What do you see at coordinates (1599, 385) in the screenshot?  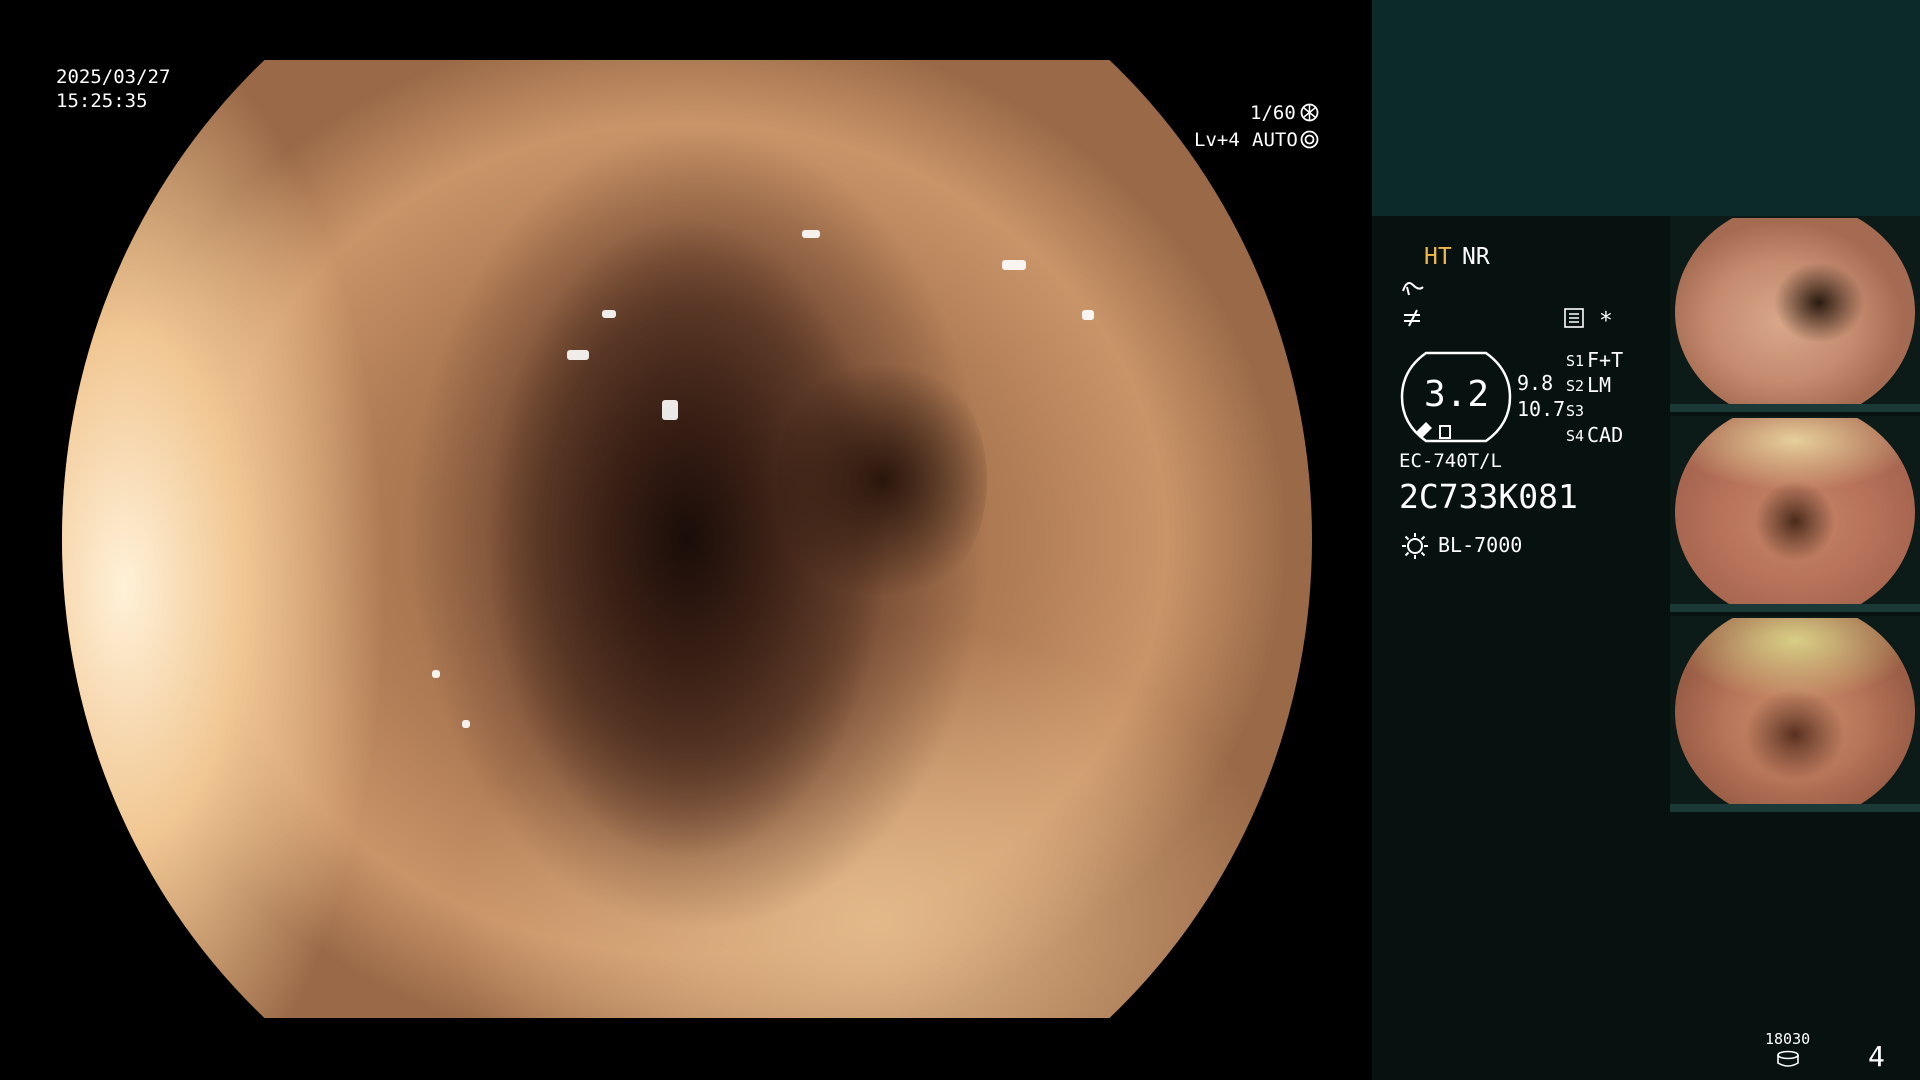 I see `switch-2-value: LM` at bounding box center [1599, 385].